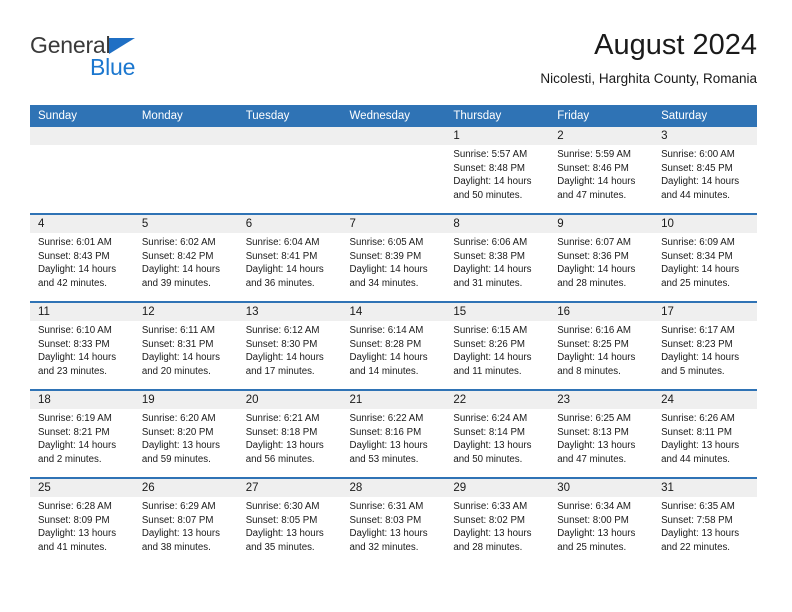  Describe the element at coordinates (75, 506) in the screenshot. I see `sunrise-text: Sunrise: 6:28 AM` at that location.